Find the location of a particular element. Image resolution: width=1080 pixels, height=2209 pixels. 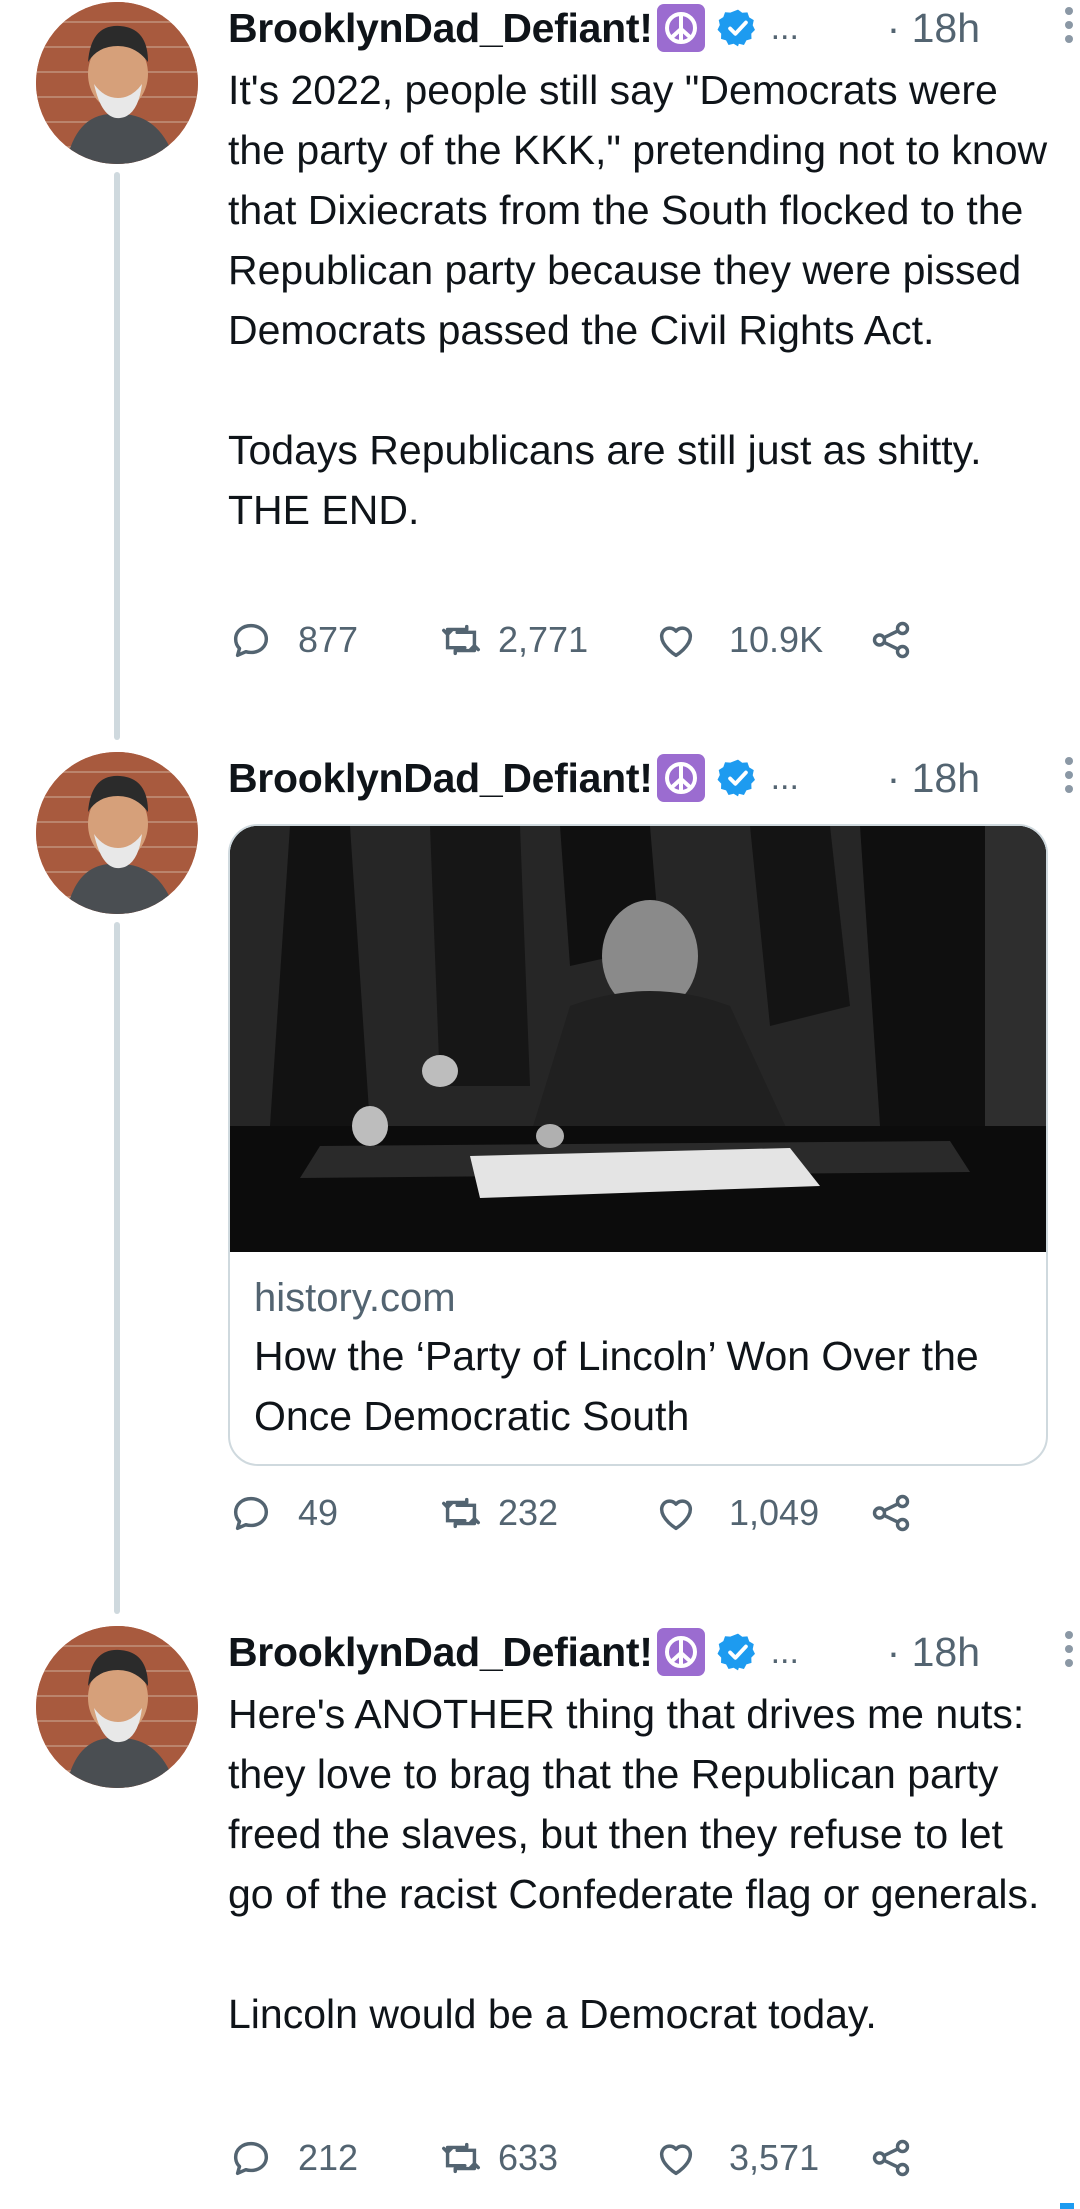

like-button: 3,571 is located at coordinates (736, 2158).